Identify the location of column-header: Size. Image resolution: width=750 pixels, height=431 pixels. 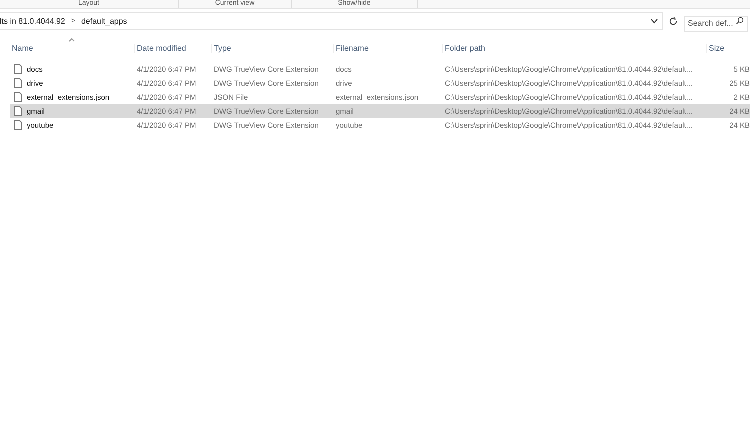
(728, 48).